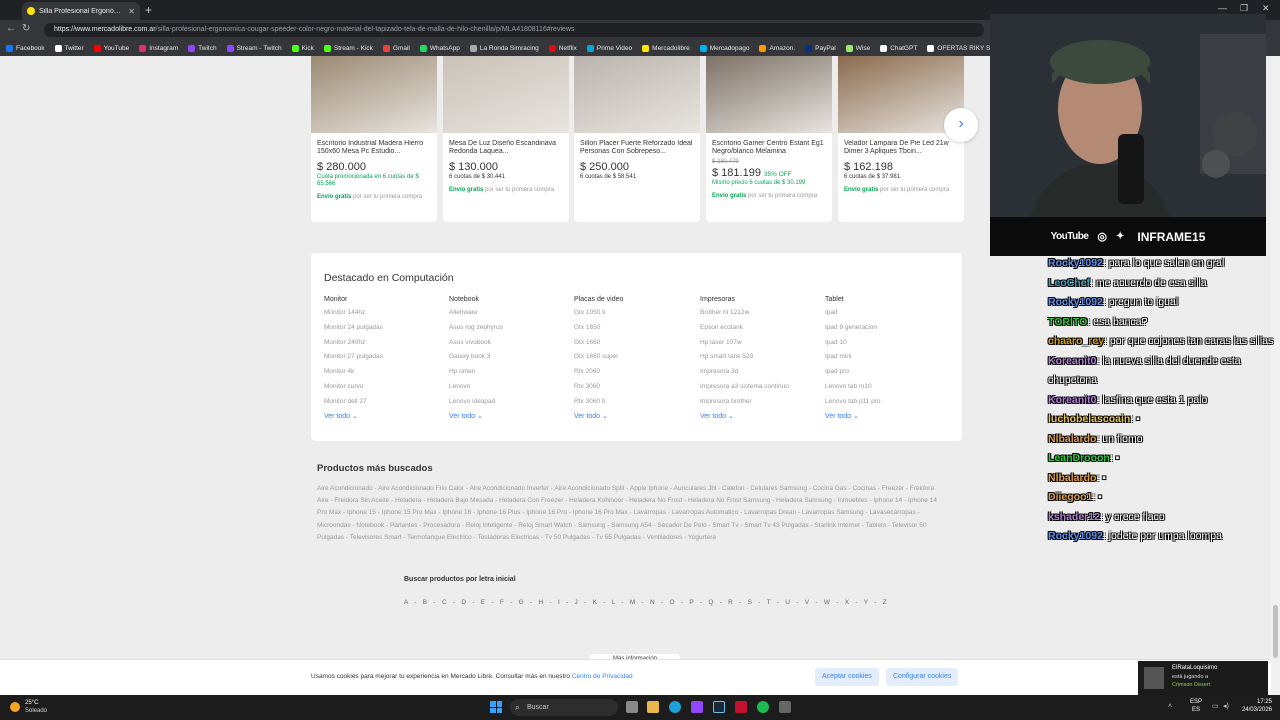 The image size is (1280, 720). I want to click on bookmark-item: Stream - Twitch, so click(254, 48).